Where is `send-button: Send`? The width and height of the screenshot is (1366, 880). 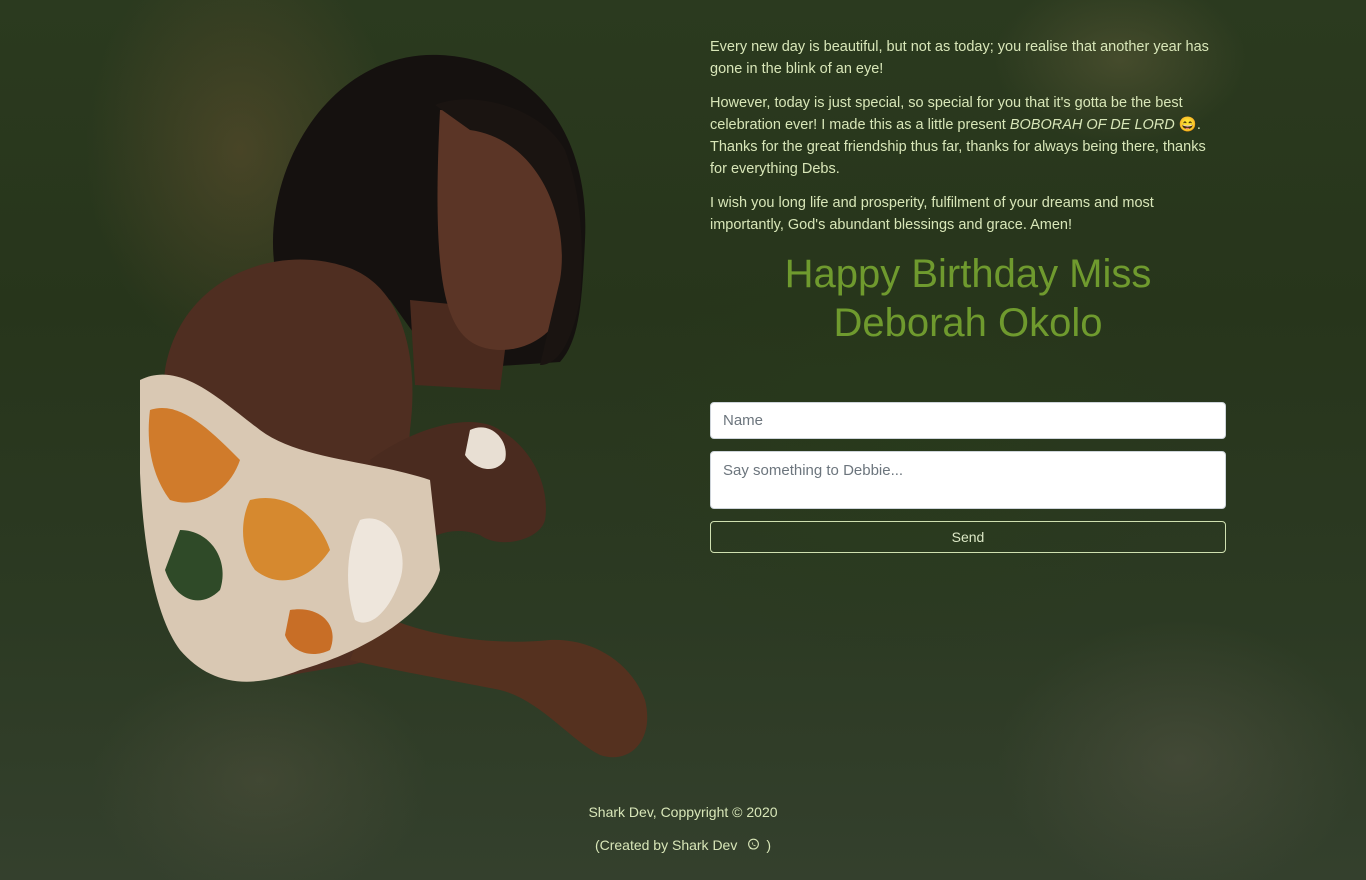
send-button: Send is located at coordinates (968, 537).